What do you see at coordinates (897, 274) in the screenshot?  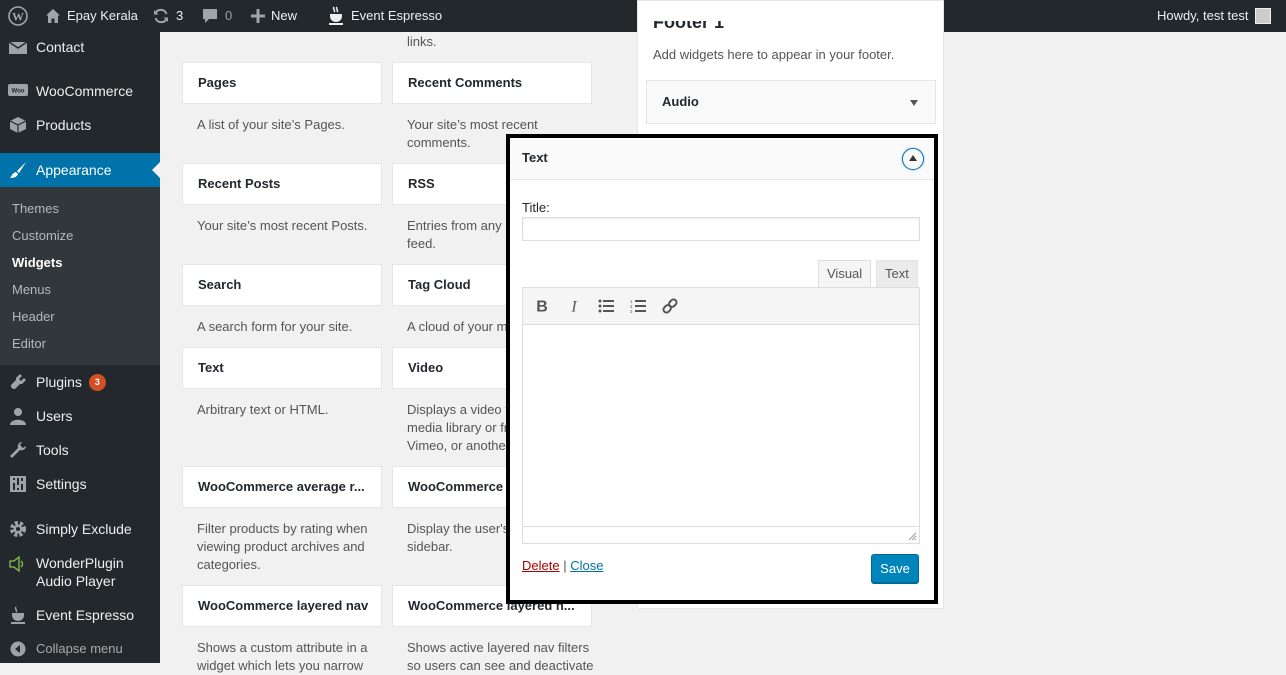 I see `tab-text: Text` at bounding box center [897, 274].